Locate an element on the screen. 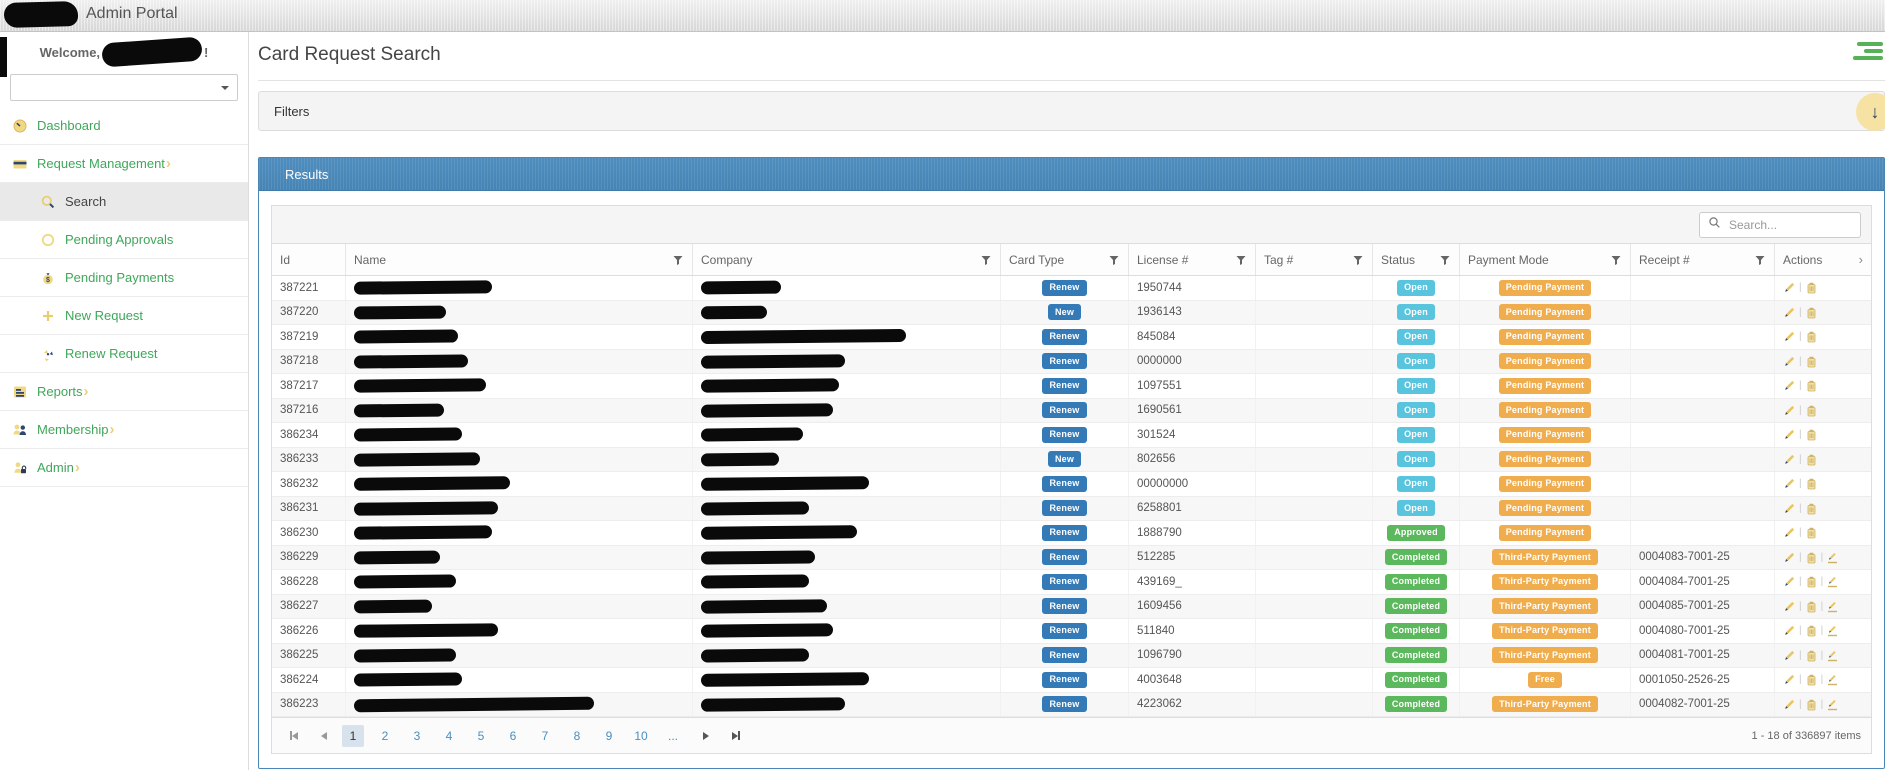 The height and width of the screenshot is (770, 1885). page-button-2: 2 is located at coordinates (385, 736).